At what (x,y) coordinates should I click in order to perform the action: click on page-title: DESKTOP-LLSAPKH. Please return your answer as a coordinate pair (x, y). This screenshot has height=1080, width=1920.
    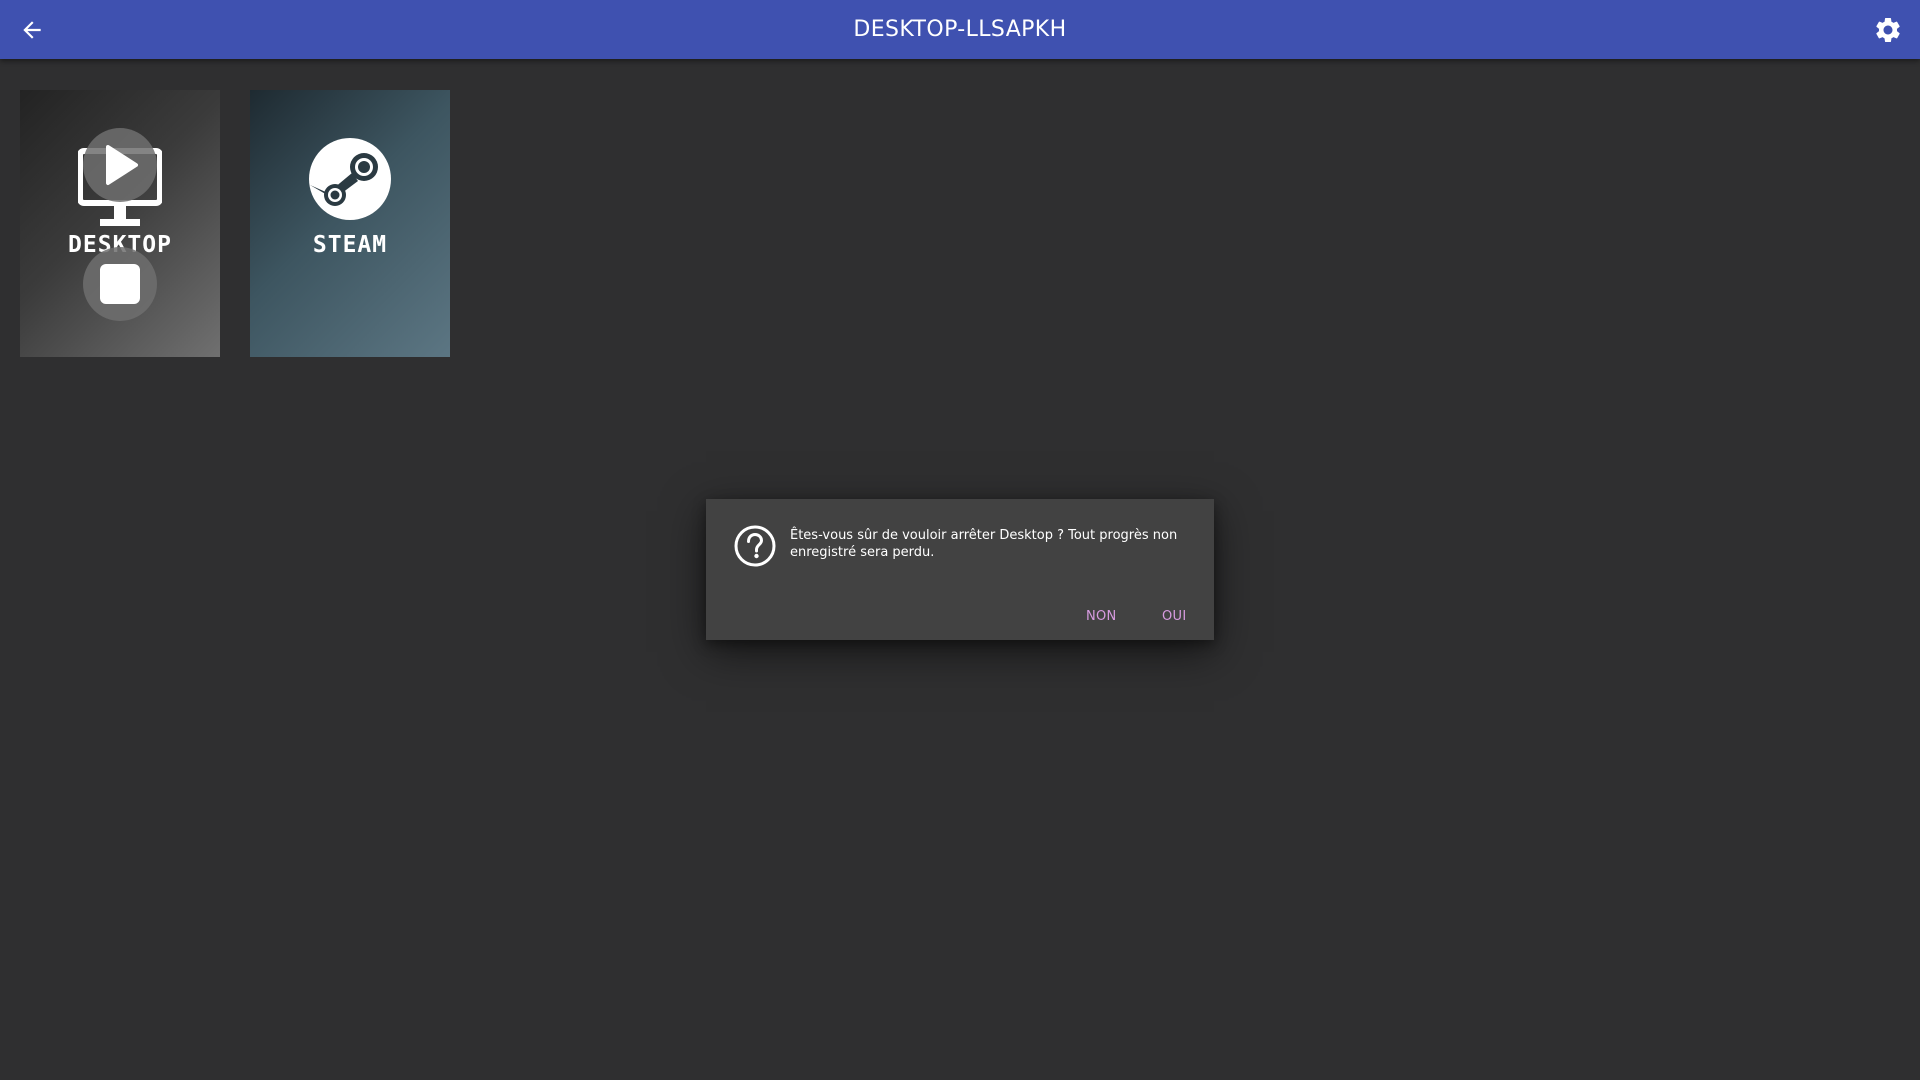
    Looking at the image, I should click on (960, 29).